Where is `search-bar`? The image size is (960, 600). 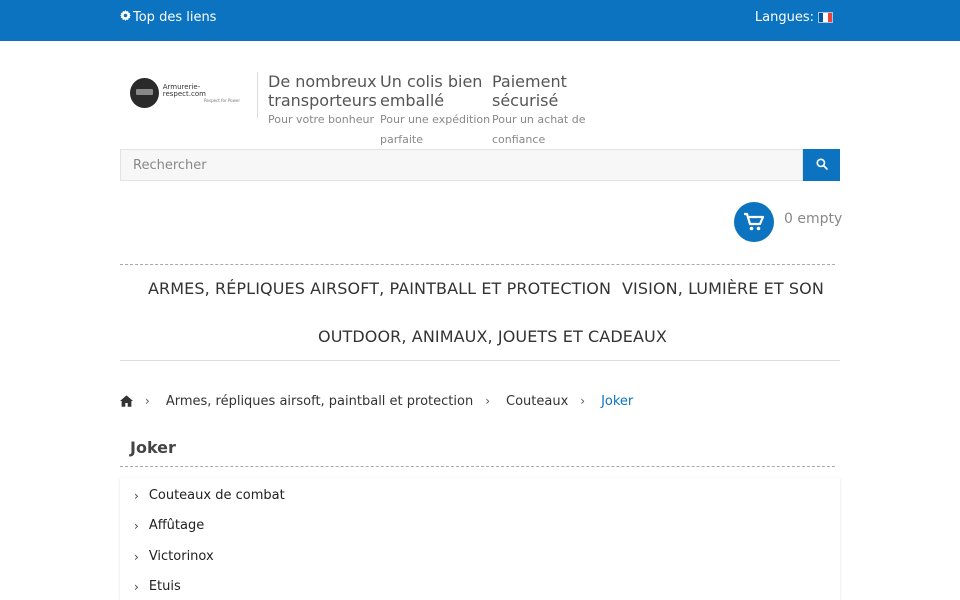
search-bar is located at coordinates (480, 165).